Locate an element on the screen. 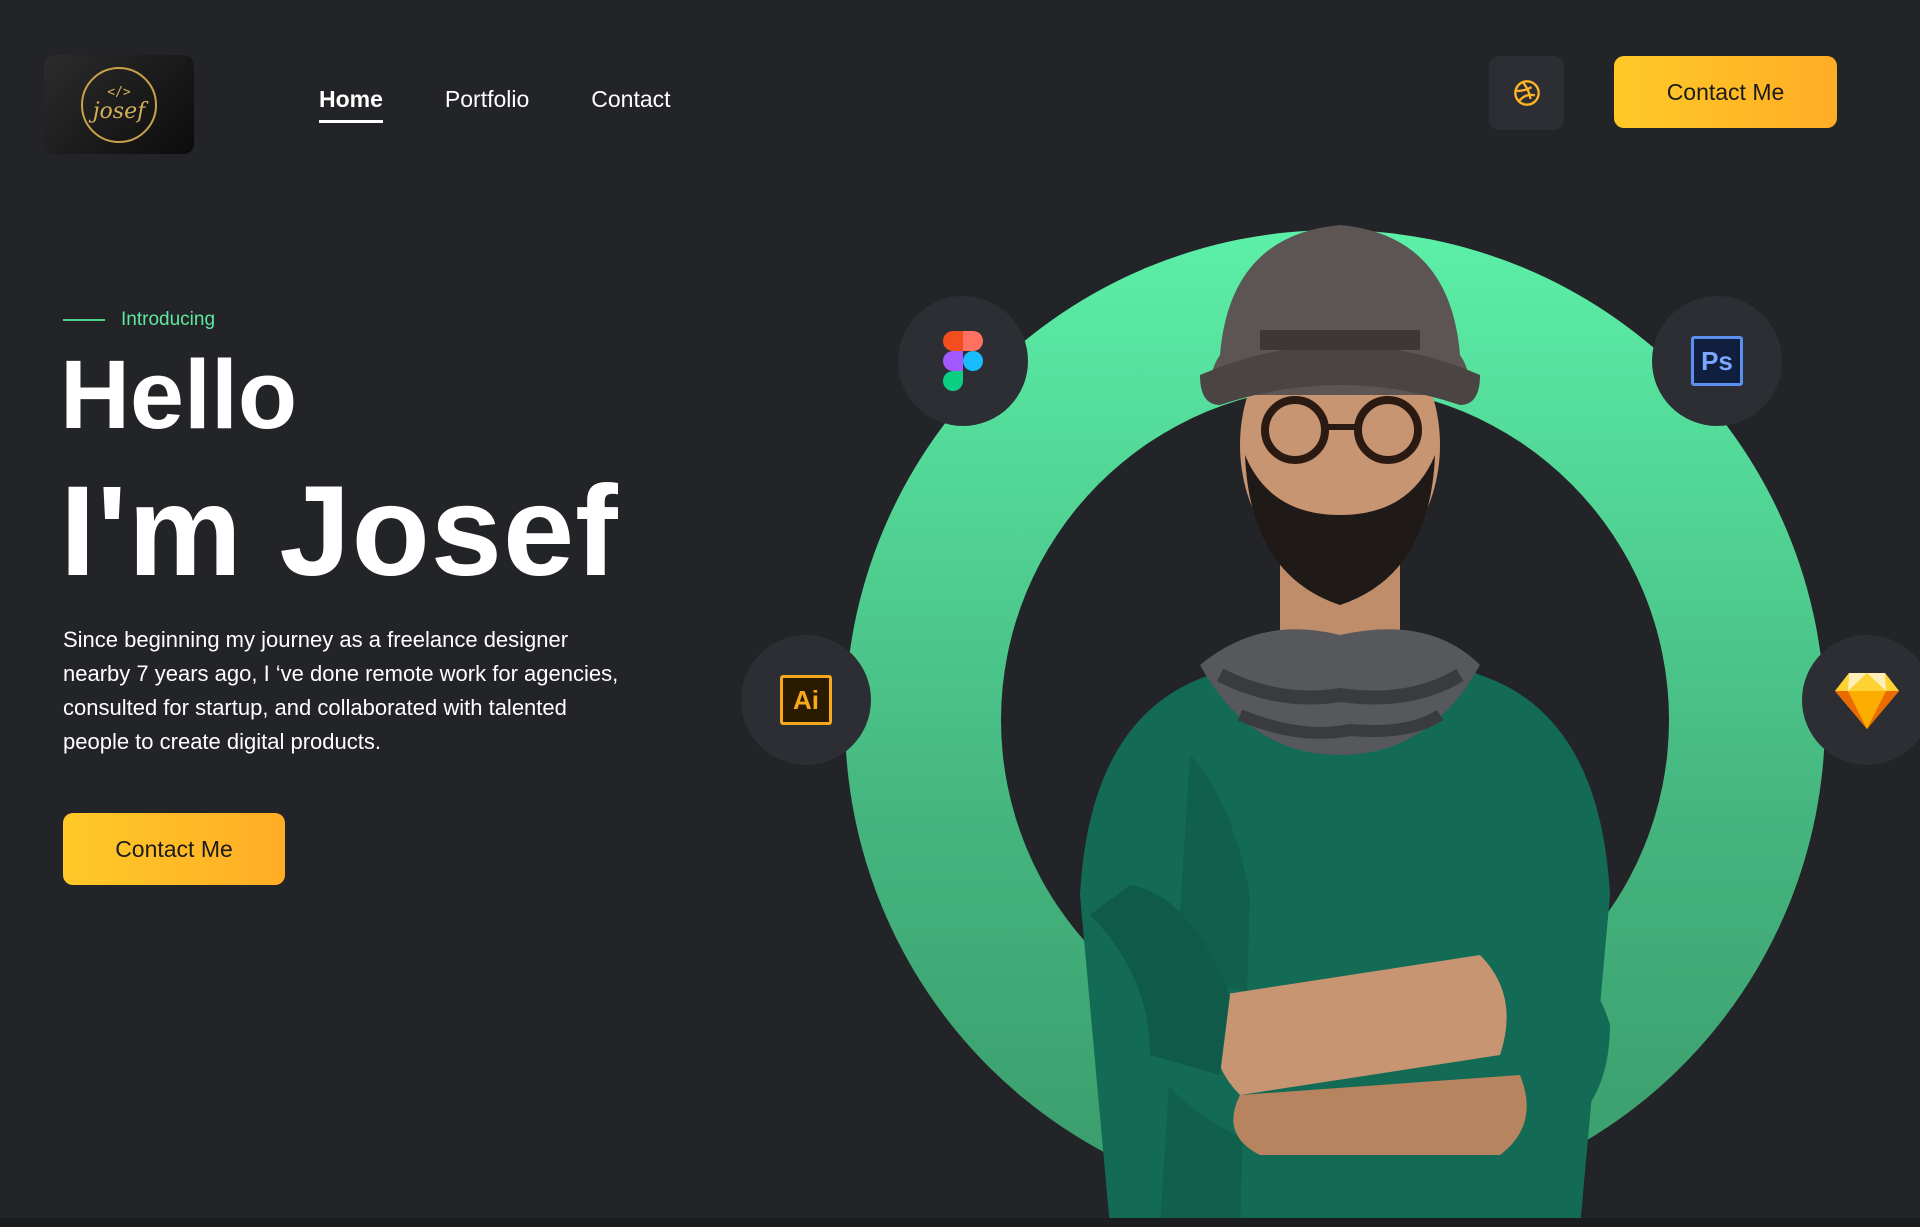  intro-label: Introducing is located at coordinates (139, 320).